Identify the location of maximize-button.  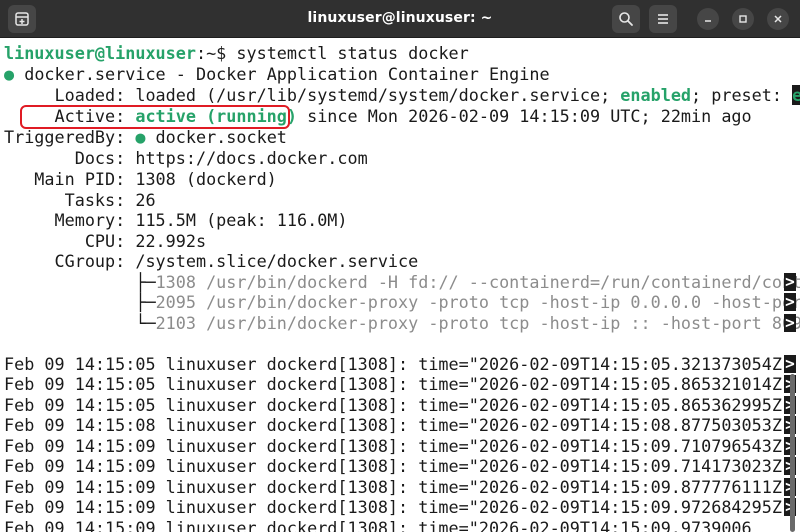
(743, 19).